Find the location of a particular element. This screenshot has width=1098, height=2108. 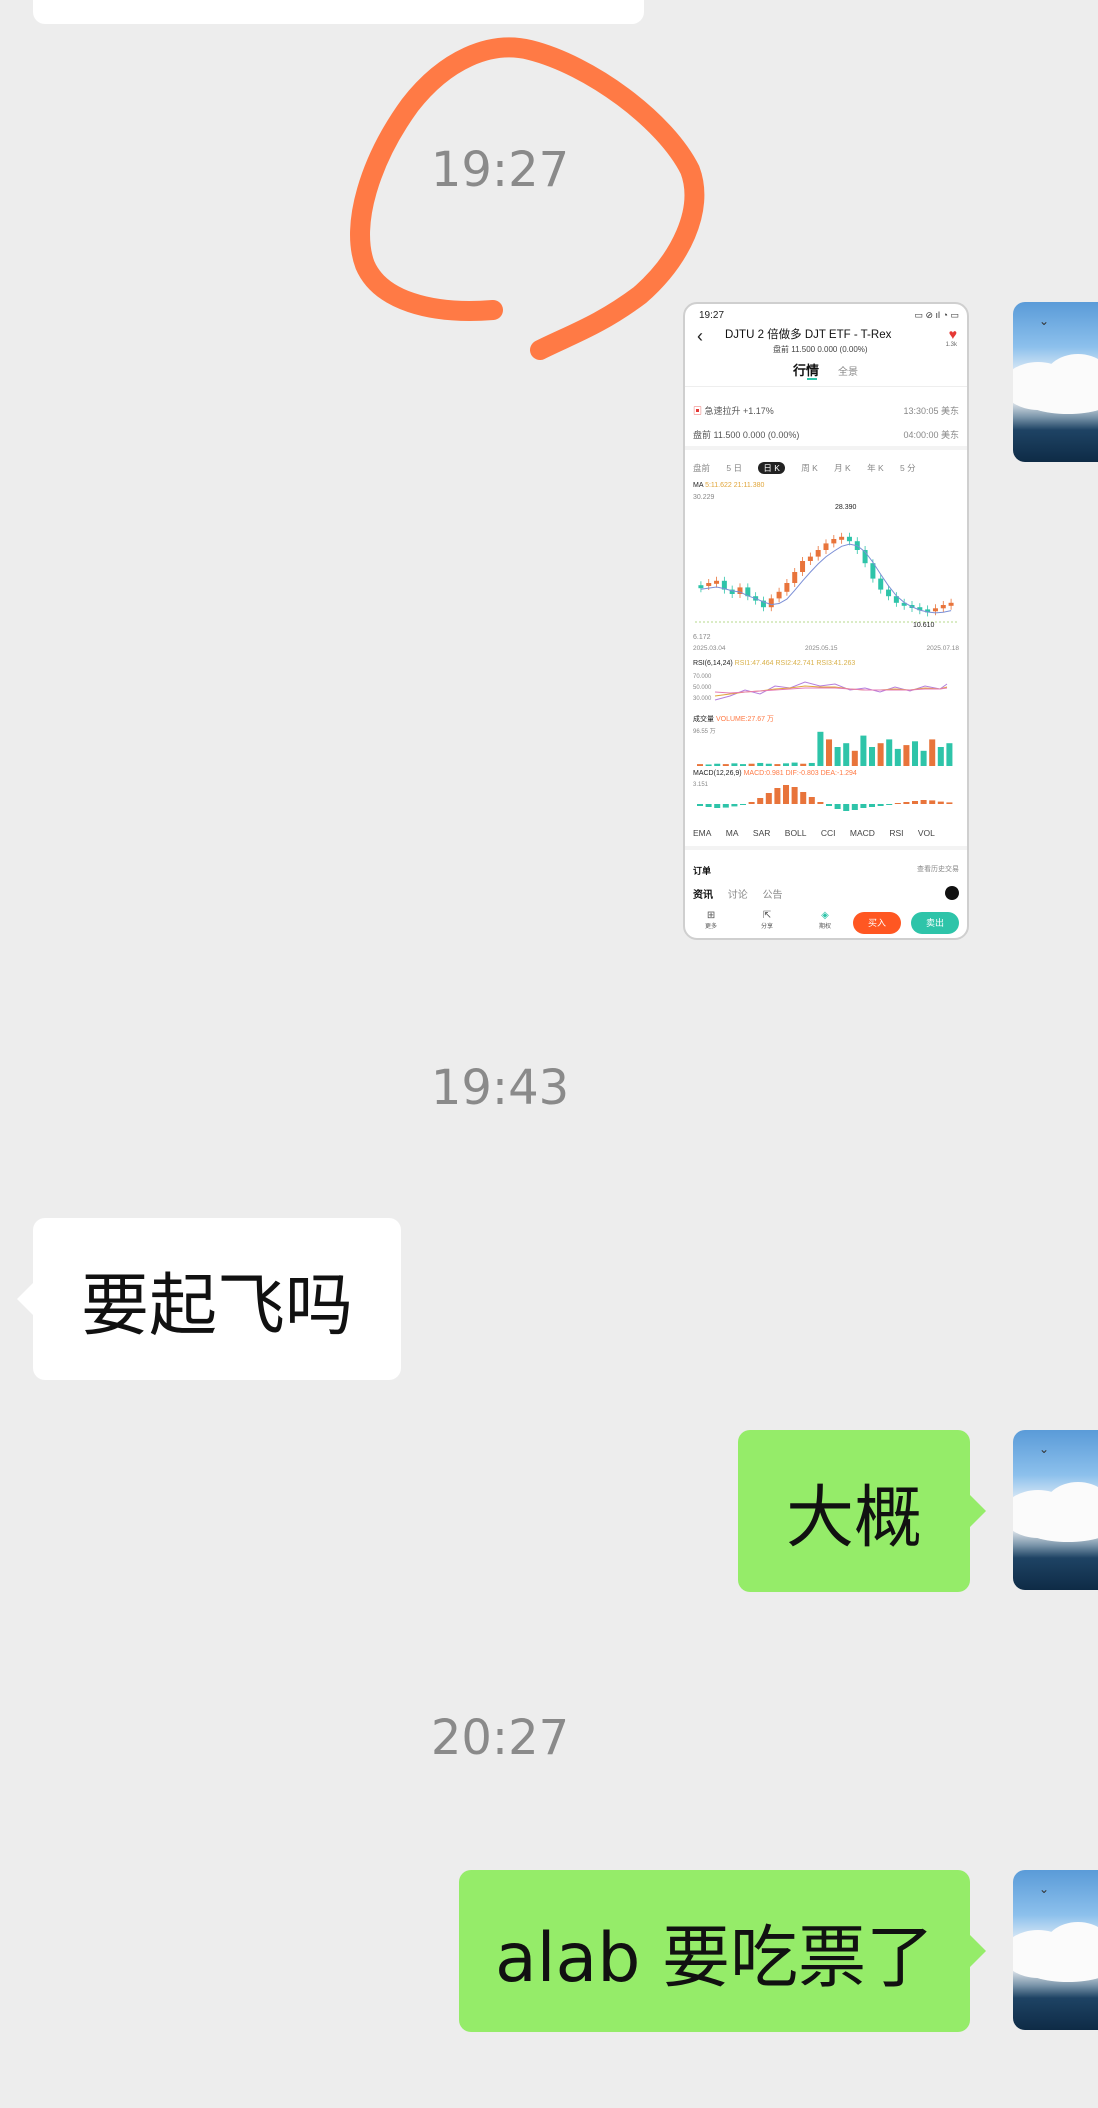

indicator-ma: MA is located at coordinates (732, 833).